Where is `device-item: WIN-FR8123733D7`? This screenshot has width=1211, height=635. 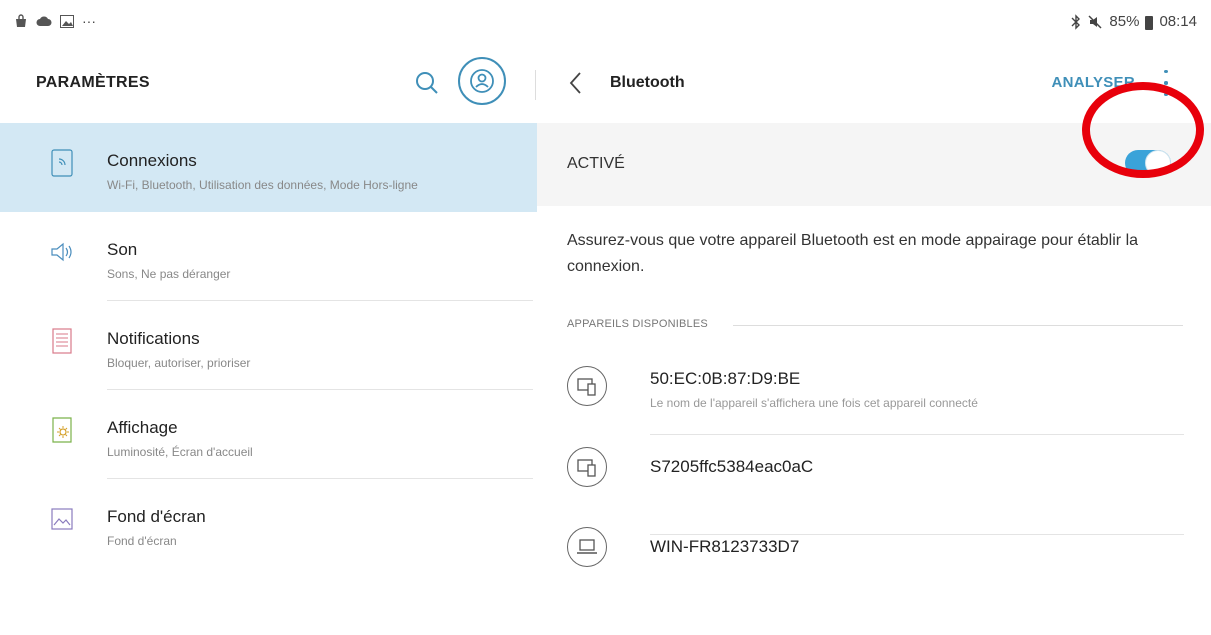
device-item: WIN-FR8123733D7 is located at coordinates (874, 581).